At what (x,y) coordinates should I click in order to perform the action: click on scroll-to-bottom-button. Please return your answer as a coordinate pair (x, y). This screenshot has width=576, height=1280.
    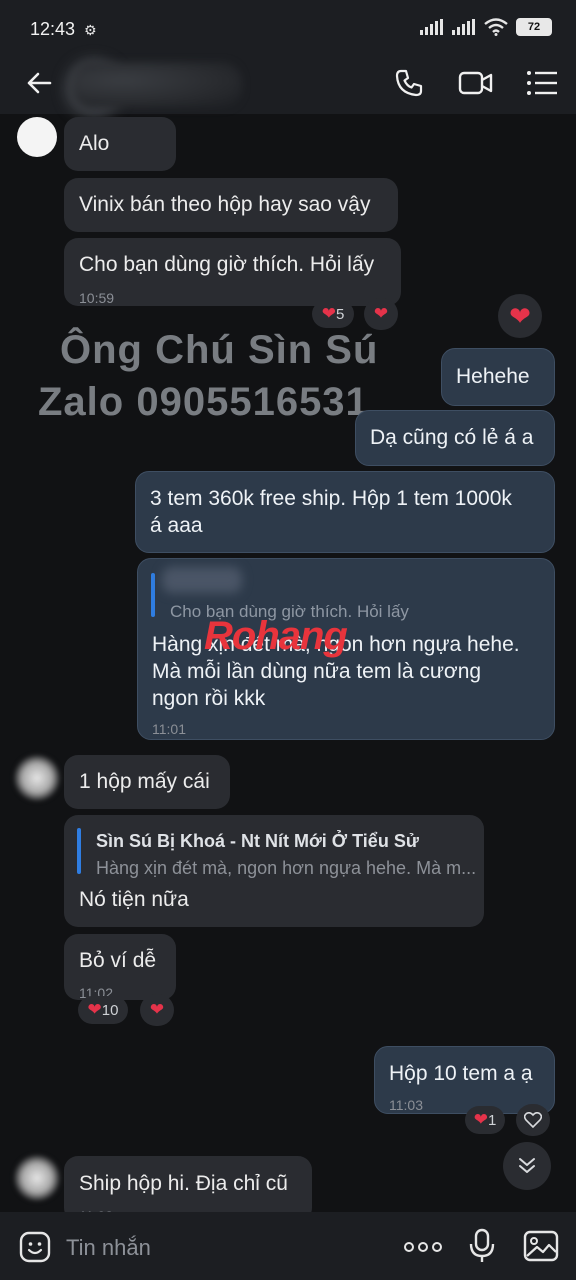
    Looking at the image, I should click on (527, 1166).